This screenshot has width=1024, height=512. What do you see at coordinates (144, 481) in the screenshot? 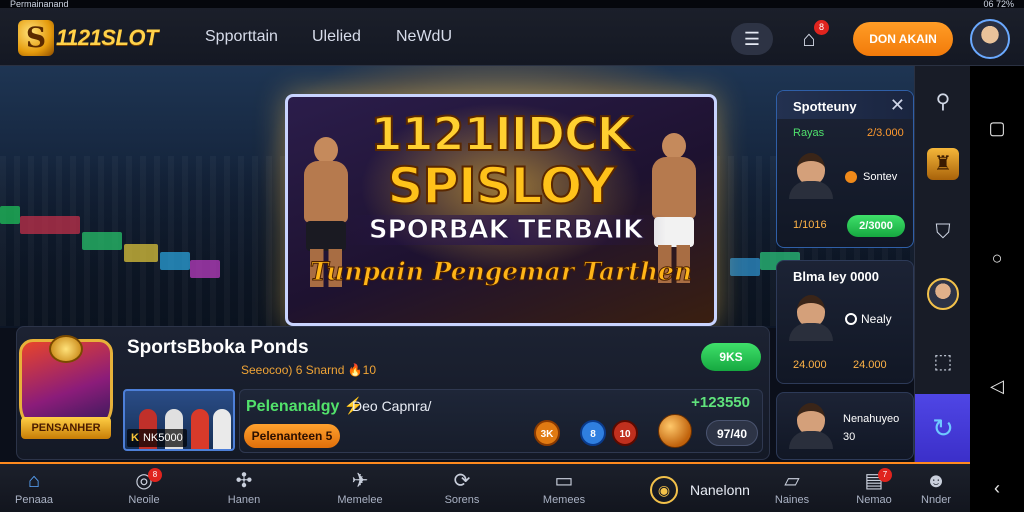
I see `target-icon: ◎ 8` at bounding box center [144, 481].